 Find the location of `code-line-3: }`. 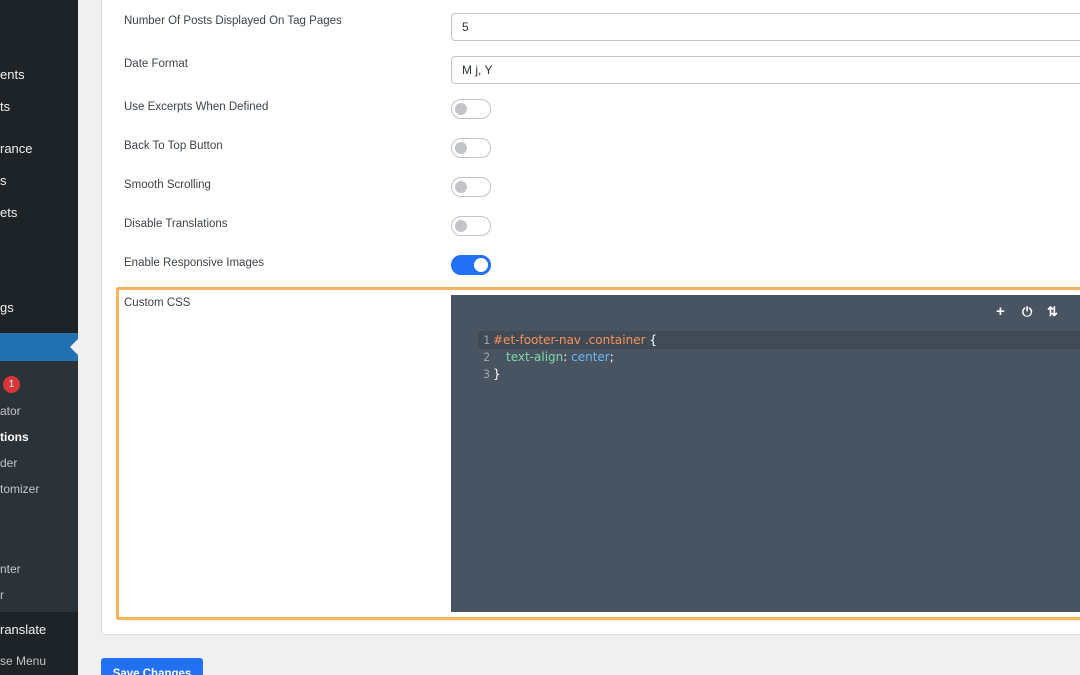

code-line-3: } is located at coordinates (497, 374).